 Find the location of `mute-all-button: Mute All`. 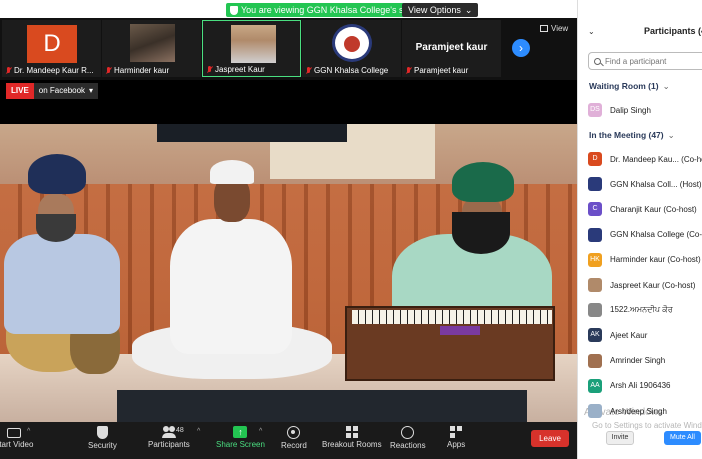

mute-all-button: Mute All is located at coordinates (682, 438).